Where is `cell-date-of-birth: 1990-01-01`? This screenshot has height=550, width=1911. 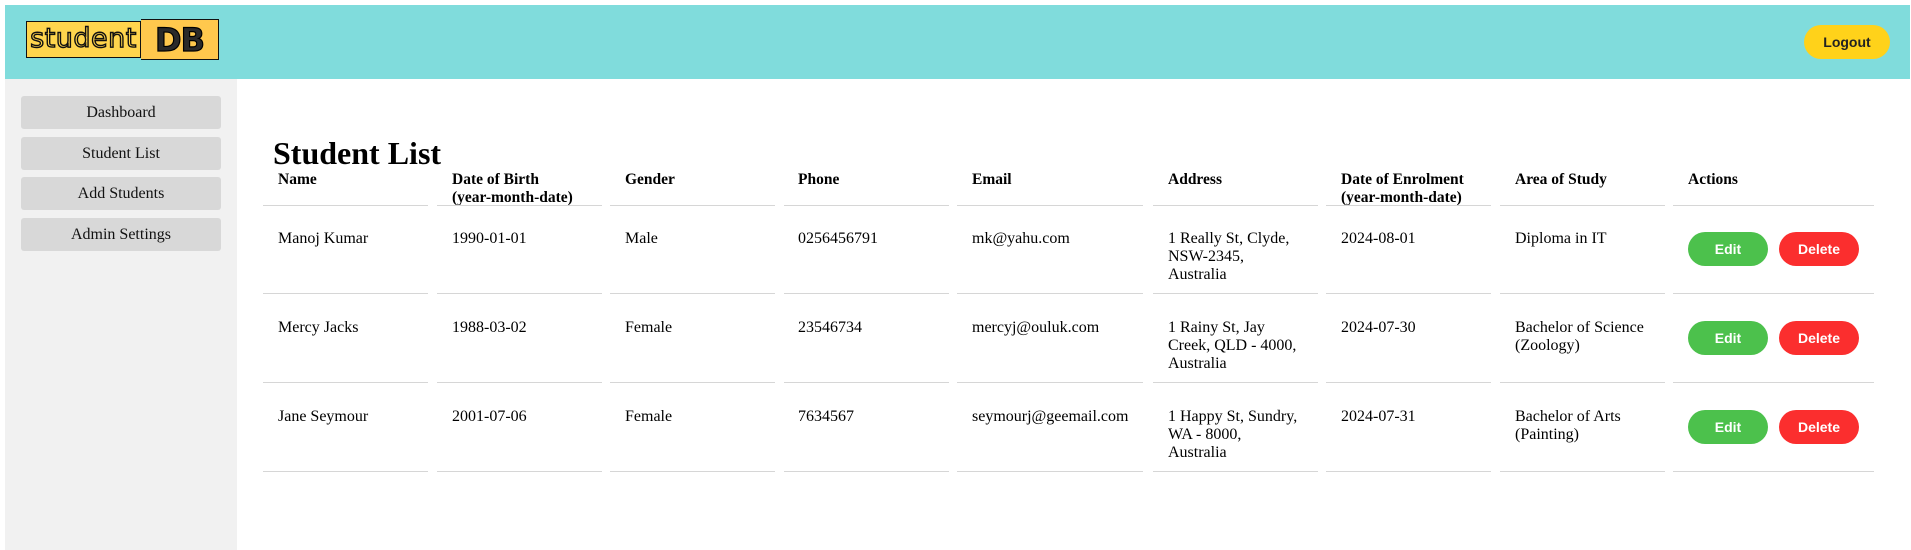
cell-date-of-birth: 1990-01-01 is located at coordinates (489, 238).